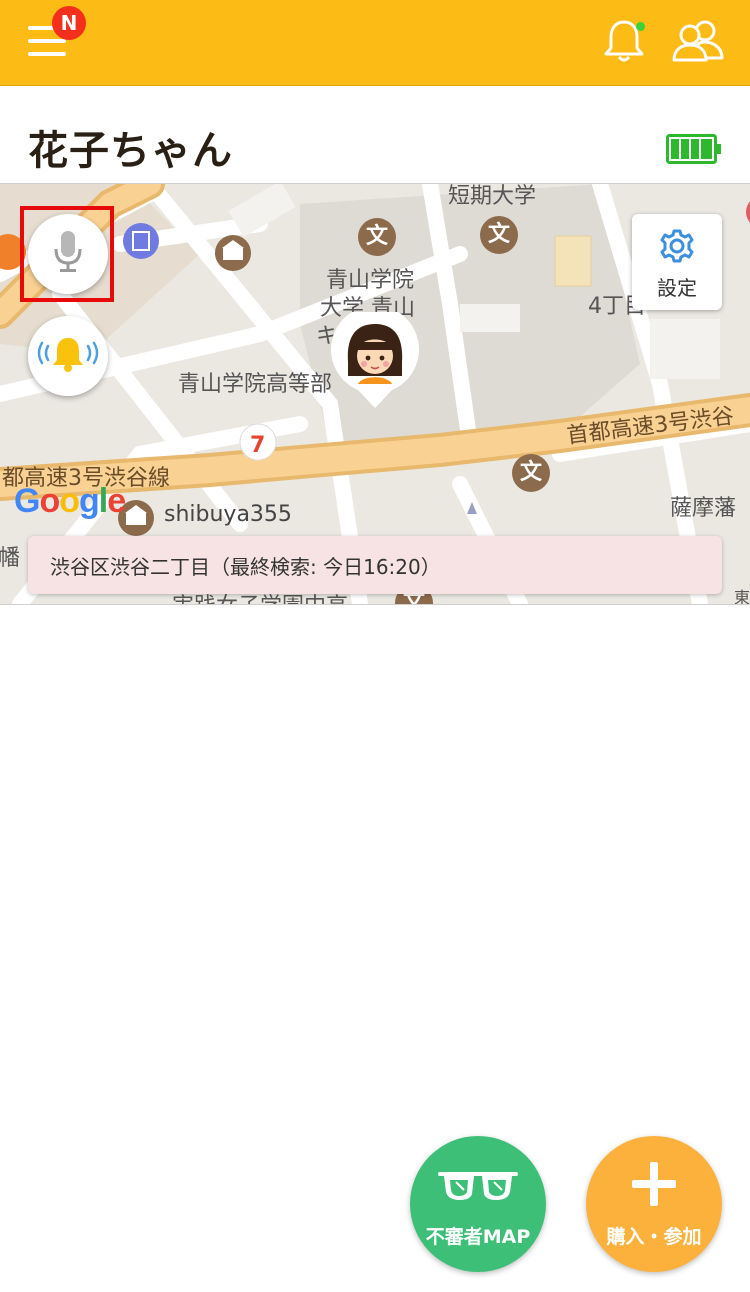 The image size is (750, 1292). Describe the element at coordinates (245, 567) in the screenshot. I see `last-location-address: 渋谷区渋谷二丁目（最終検索: 今日16:20）` at that location.